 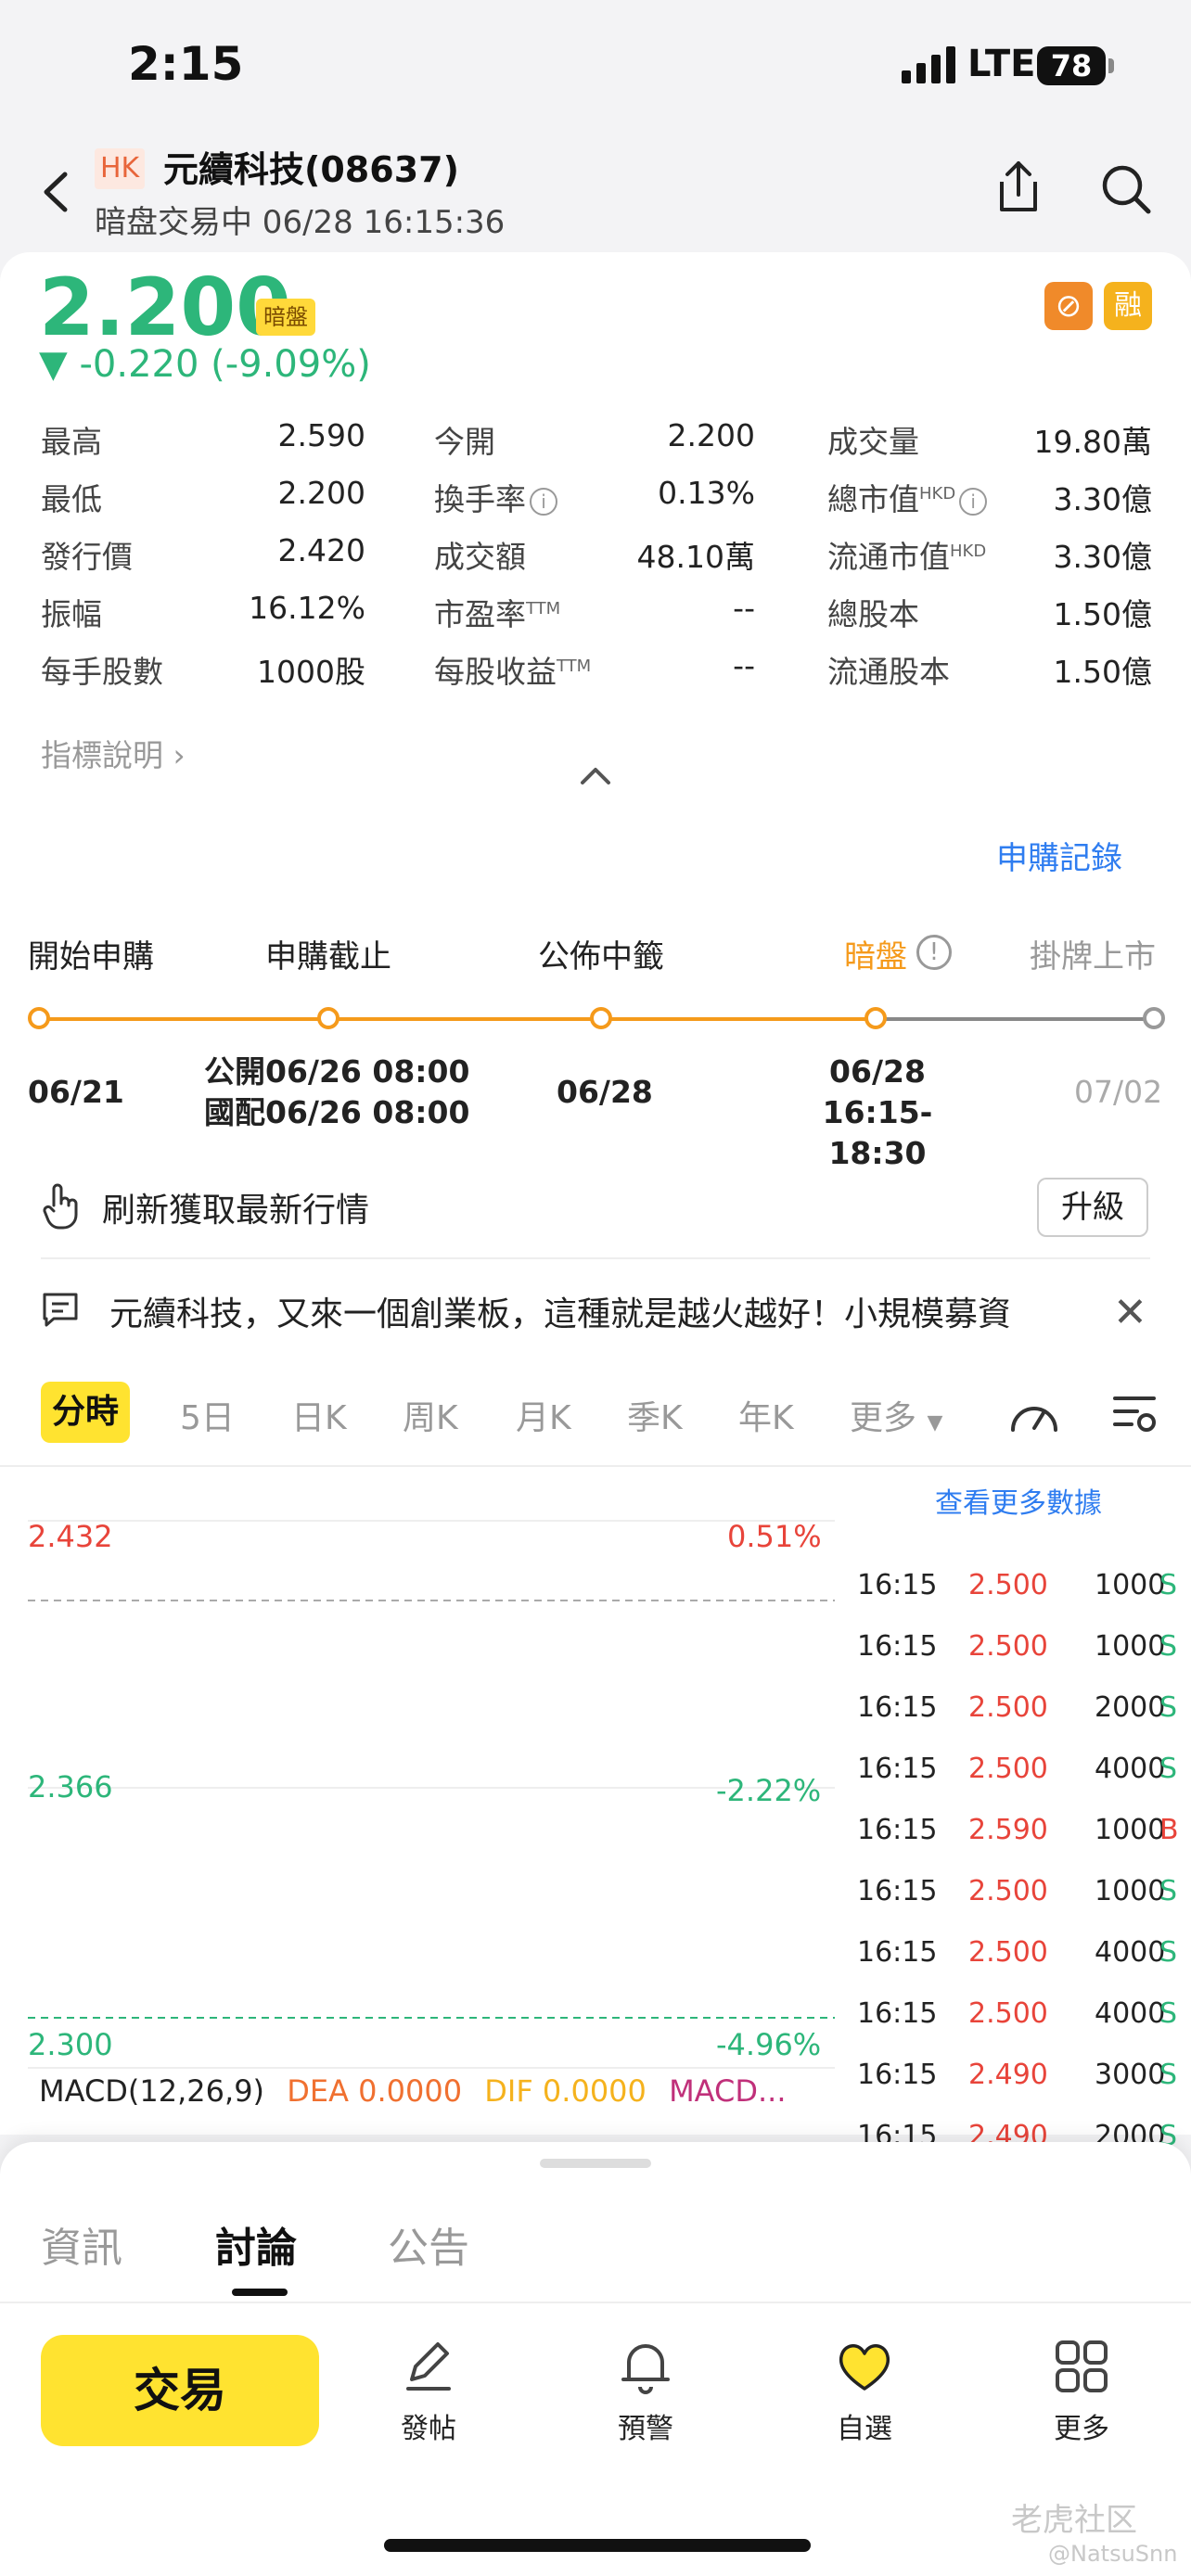 I want to click on back-arrow-icon, so click(x=55, y=192).